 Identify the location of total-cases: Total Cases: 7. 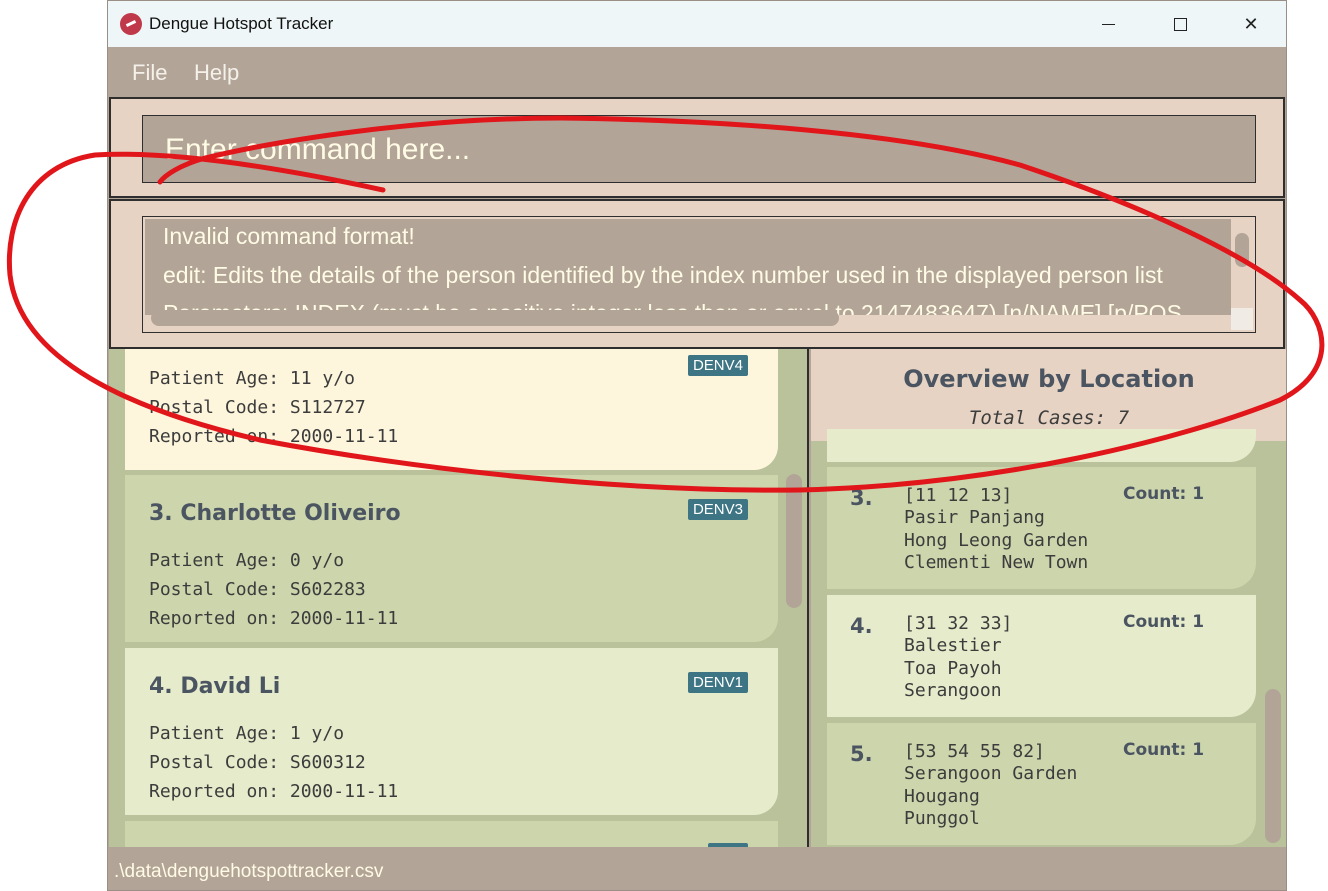
(1049, 418).